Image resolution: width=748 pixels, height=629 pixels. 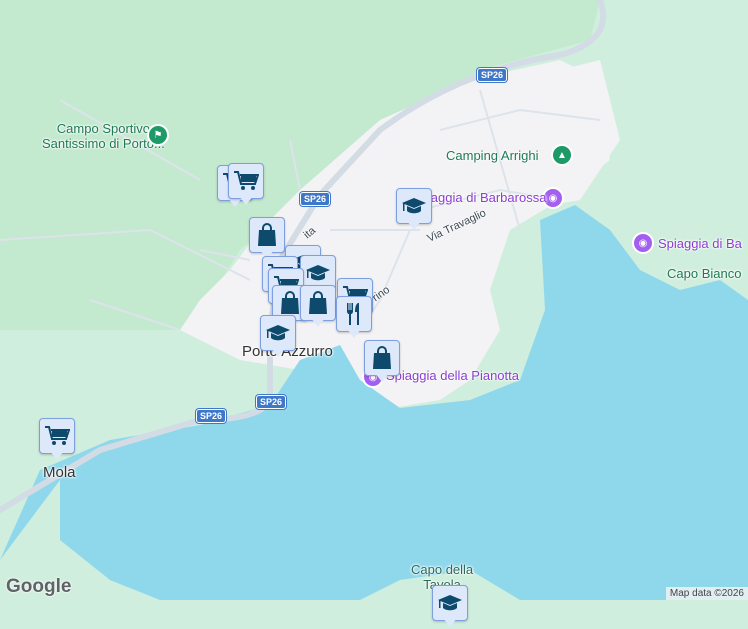 I want to click on google-logo: Google, so click(x=39, y=586).